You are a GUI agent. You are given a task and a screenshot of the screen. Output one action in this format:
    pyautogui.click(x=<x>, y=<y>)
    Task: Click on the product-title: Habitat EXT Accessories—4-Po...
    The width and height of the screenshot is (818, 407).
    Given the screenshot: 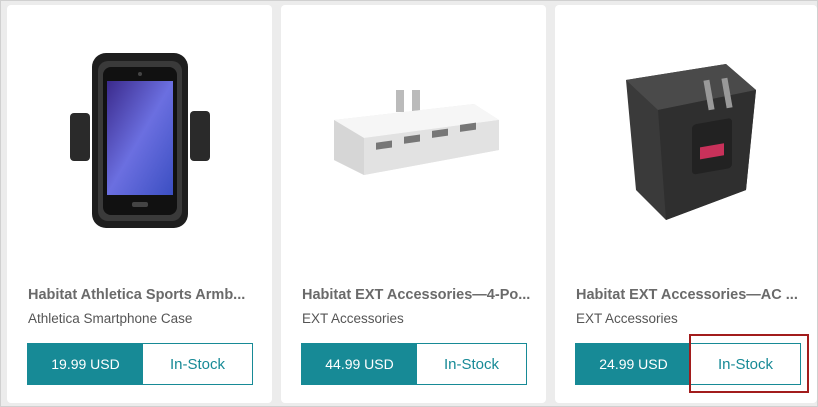 What is the action you would take?
    pyautogui.click(x=418, y=295)
    